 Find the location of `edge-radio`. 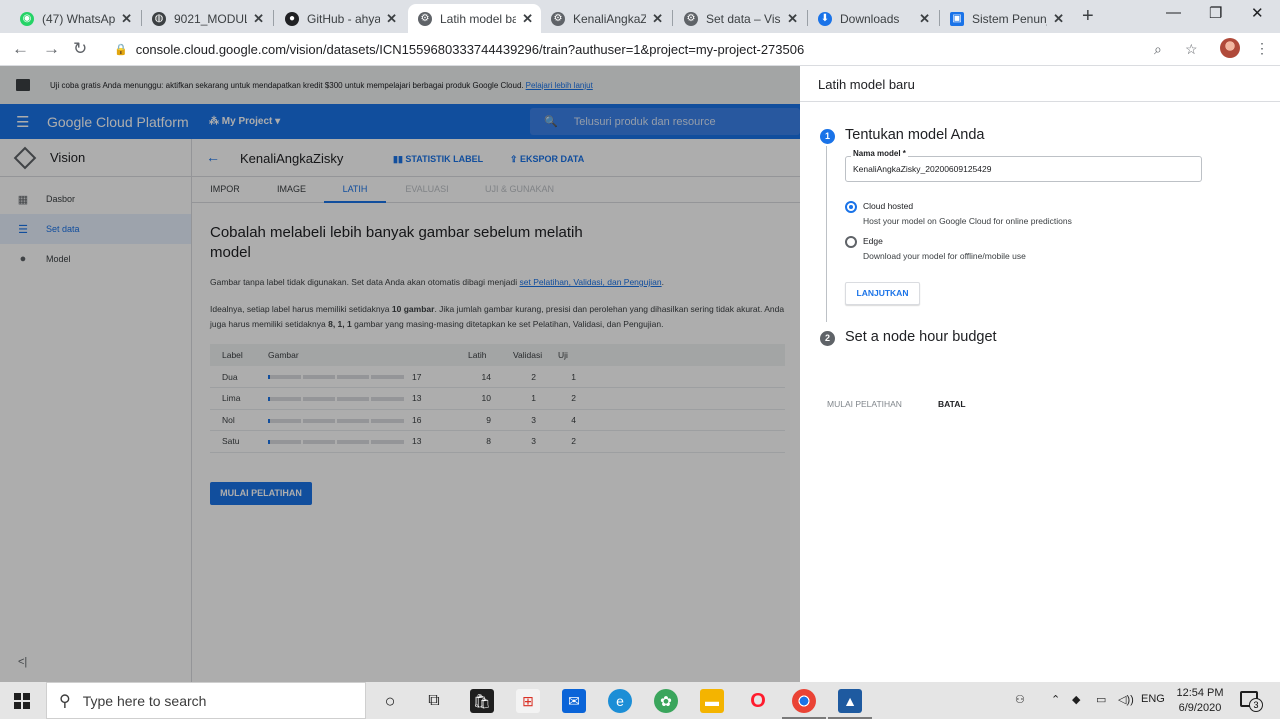

edge-radio is located at coordinates (851, 242).